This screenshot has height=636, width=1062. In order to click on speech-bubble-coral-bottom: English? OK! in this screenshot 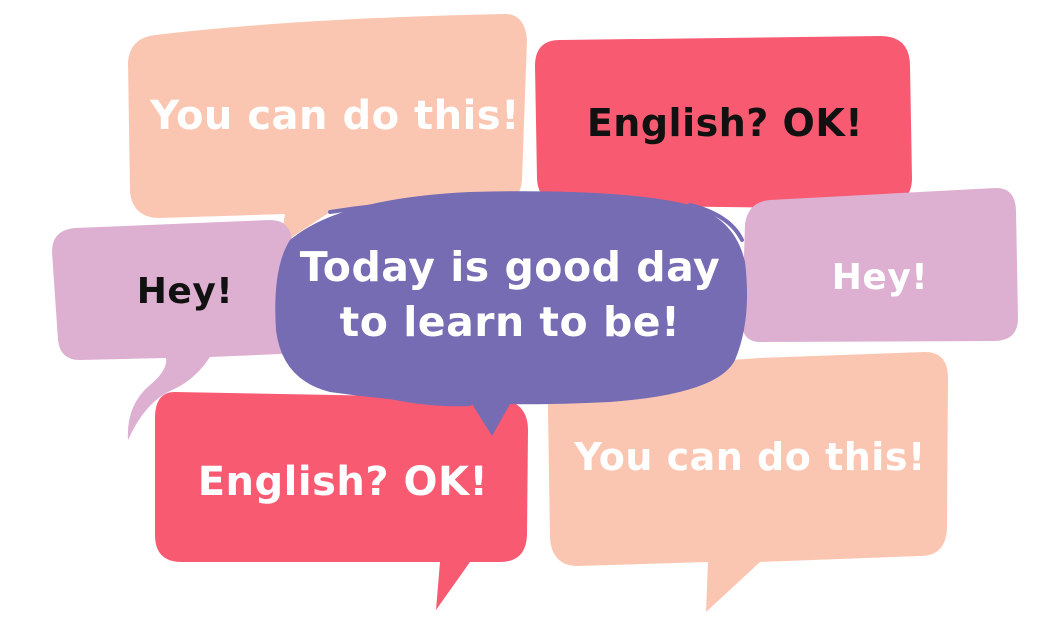, I will do `click(341, 501)`.